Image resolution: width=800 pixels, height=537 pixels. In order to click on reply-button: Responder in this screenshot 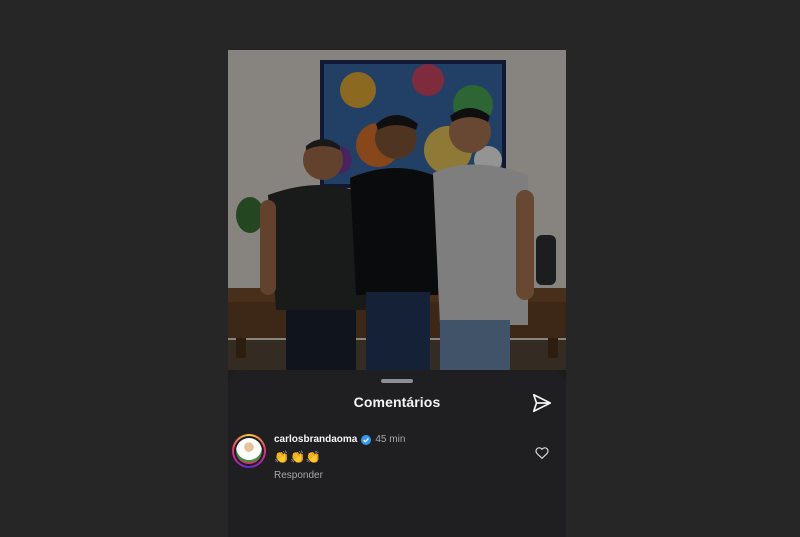, I will do `click(298, 475)`.